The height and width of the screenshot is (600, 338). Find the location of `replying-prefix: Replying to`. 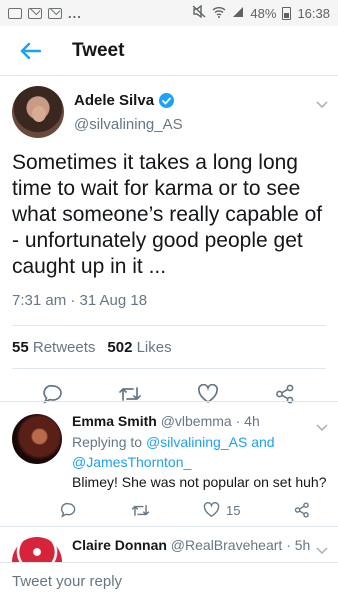

replying-prefix: Replying to is located at coordinates (107, 442).